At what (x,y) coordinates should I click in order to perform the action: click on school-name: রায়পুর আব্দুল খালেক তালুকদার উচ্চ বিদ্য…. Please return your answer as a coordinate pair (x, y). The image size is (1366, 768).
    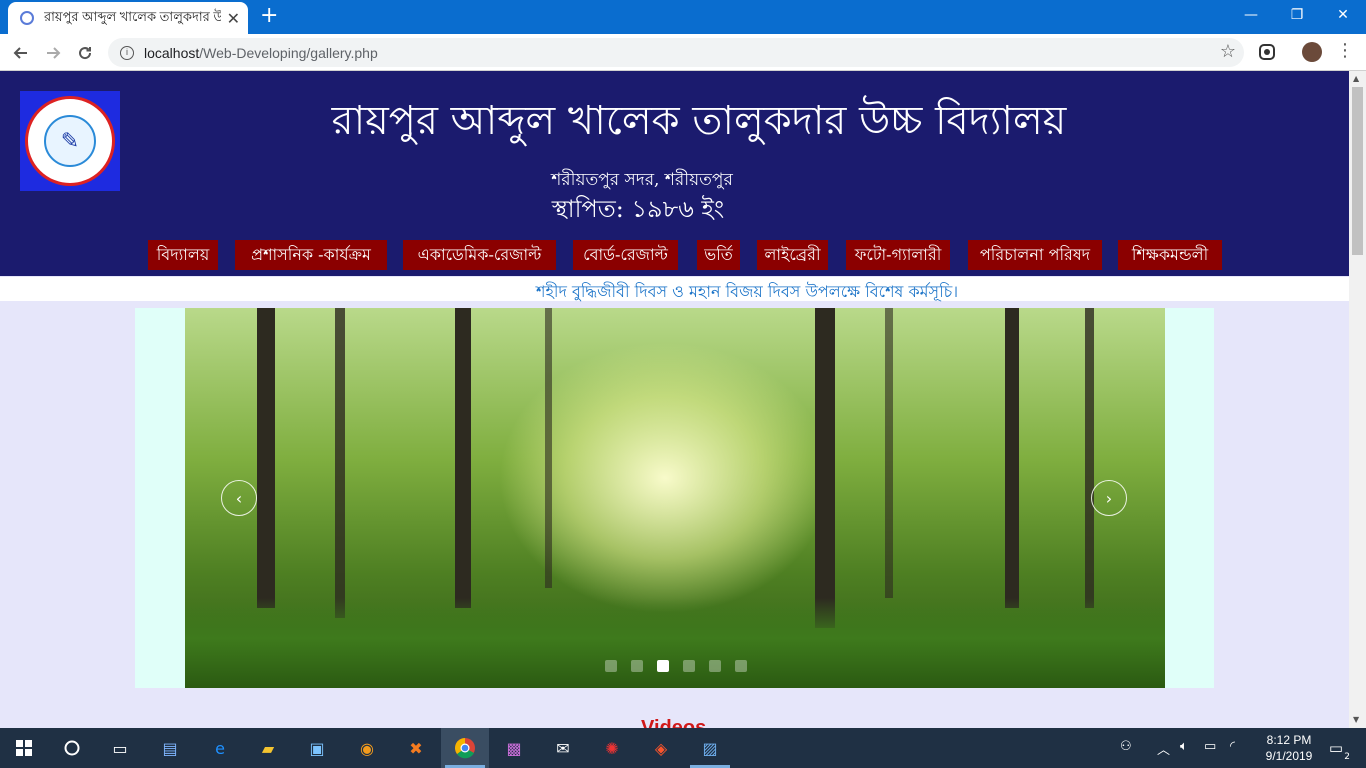
    Looking at the image, I should click on (699, 121).